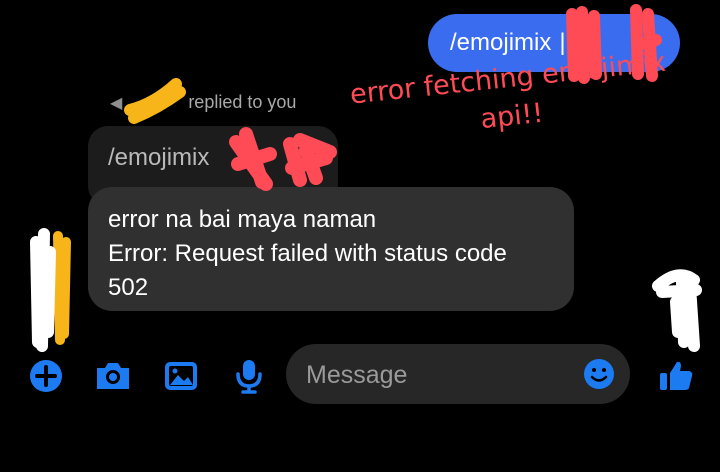 This screenshot has width=720, height=472. Describe the element at coordinates (501, 42) in the screenshot. I see `outgoing-message-text: /emojimix` at that location.